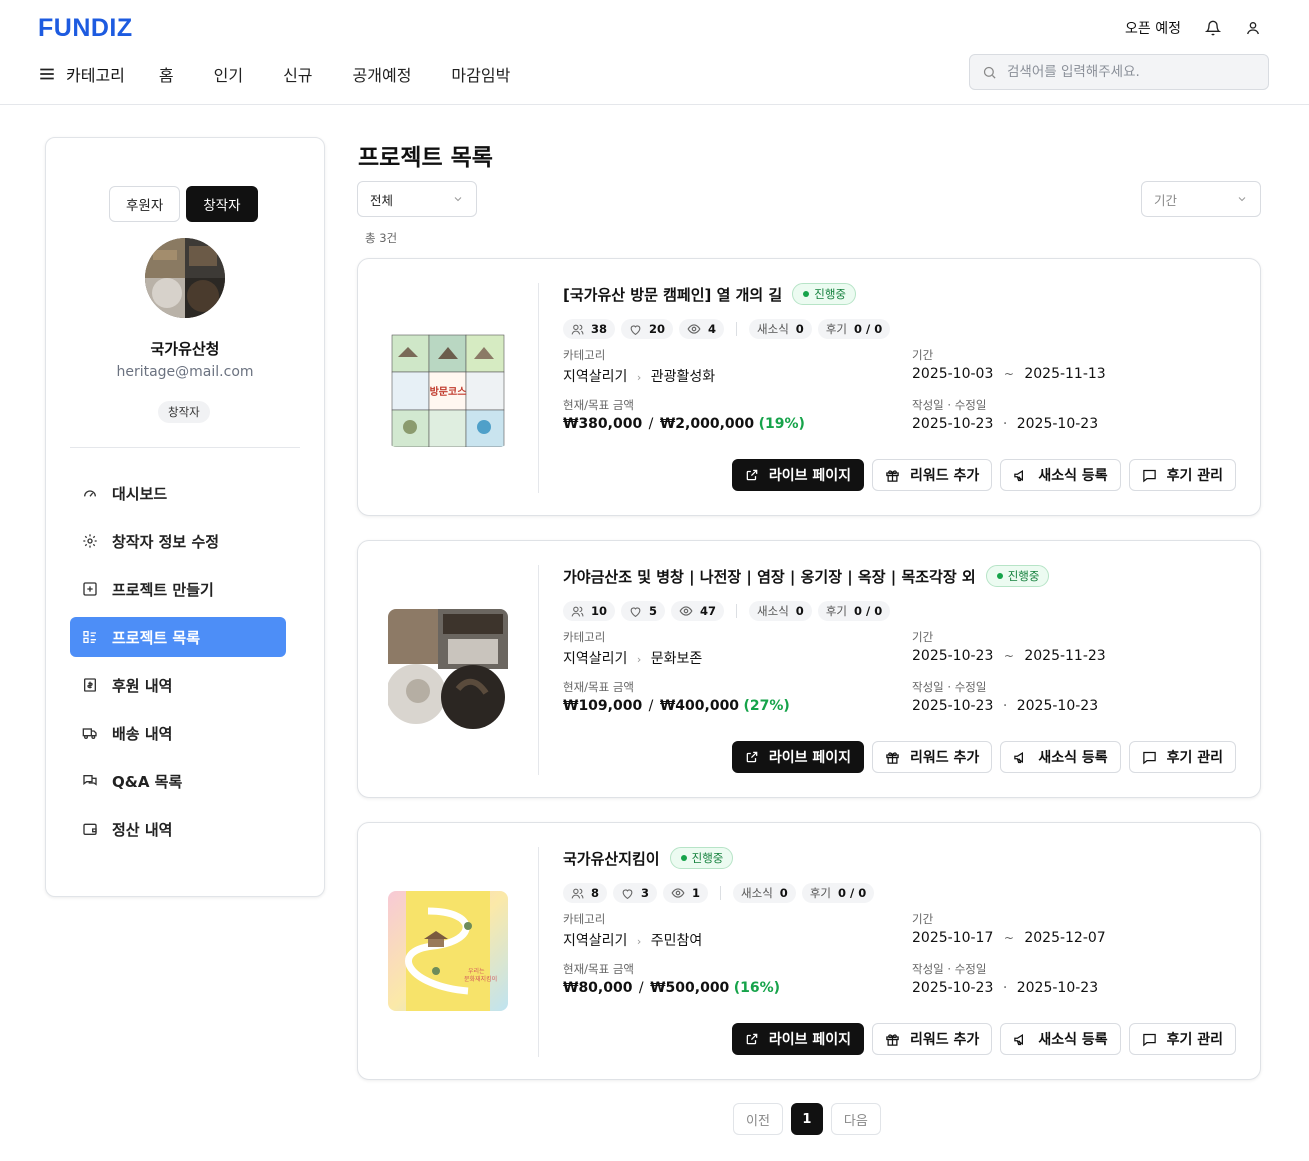  Describe the element at coordinates (1242, 199) in the screenshot. I see `chevron-down-icon` at that location.